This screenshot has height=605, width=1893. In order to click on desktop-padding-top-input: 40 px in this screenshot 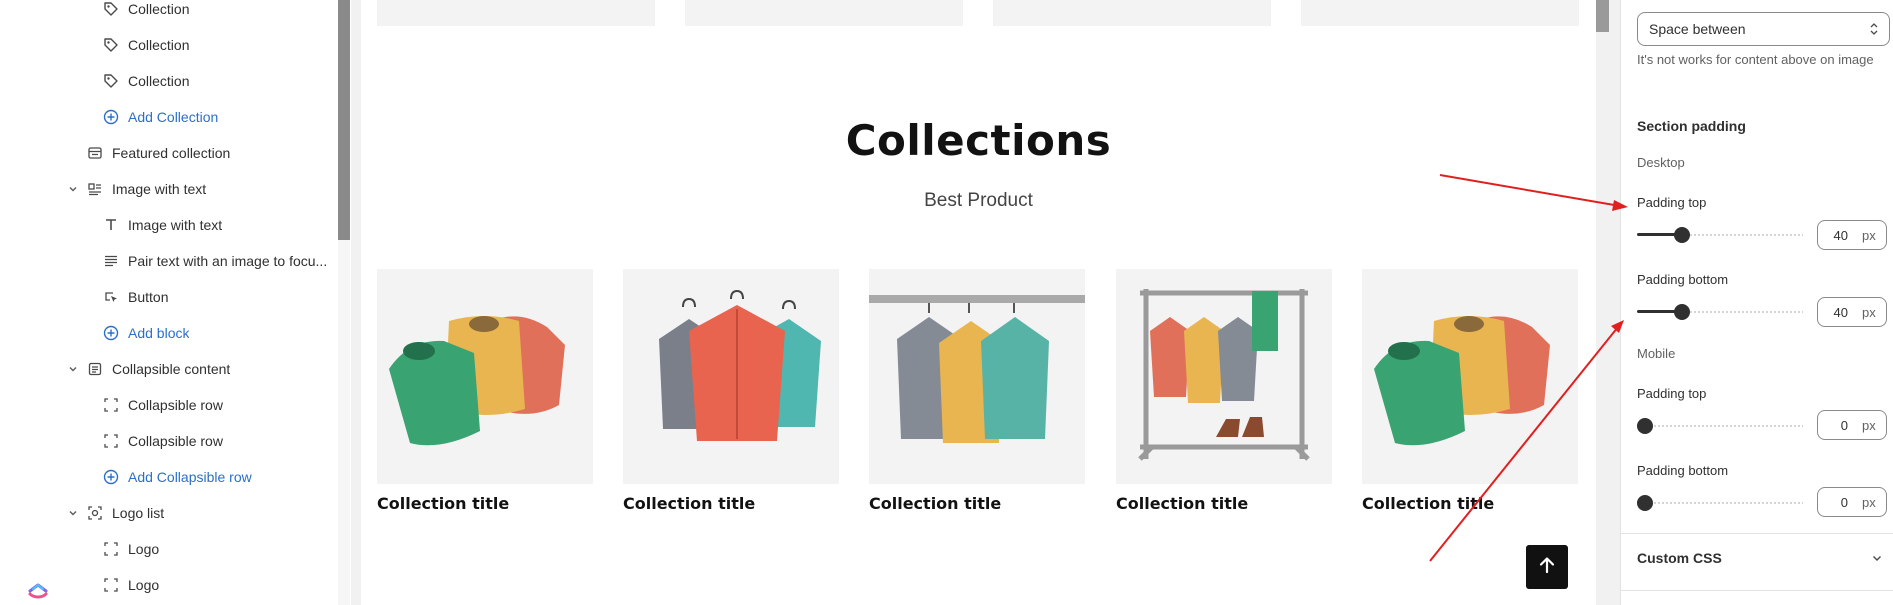, I will do `click(1852, 235)`.